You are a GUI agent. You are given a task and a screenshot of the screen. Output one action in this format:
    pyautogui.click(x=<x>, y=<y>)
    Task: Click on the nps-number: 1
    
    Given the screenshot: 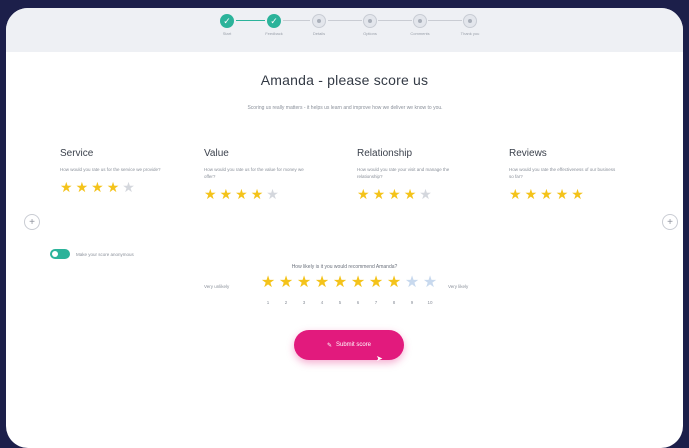 What is the action you would take?
    pyautogui.click(x=268, y=302)
    